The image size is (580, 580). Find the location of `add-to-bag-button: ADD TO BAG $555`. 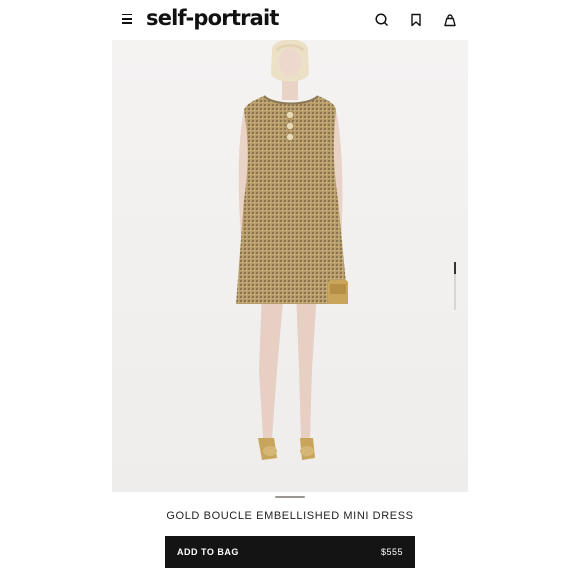

add-to-bag-button: ADD TO BAG $555 is located at coordinates (290, 552).